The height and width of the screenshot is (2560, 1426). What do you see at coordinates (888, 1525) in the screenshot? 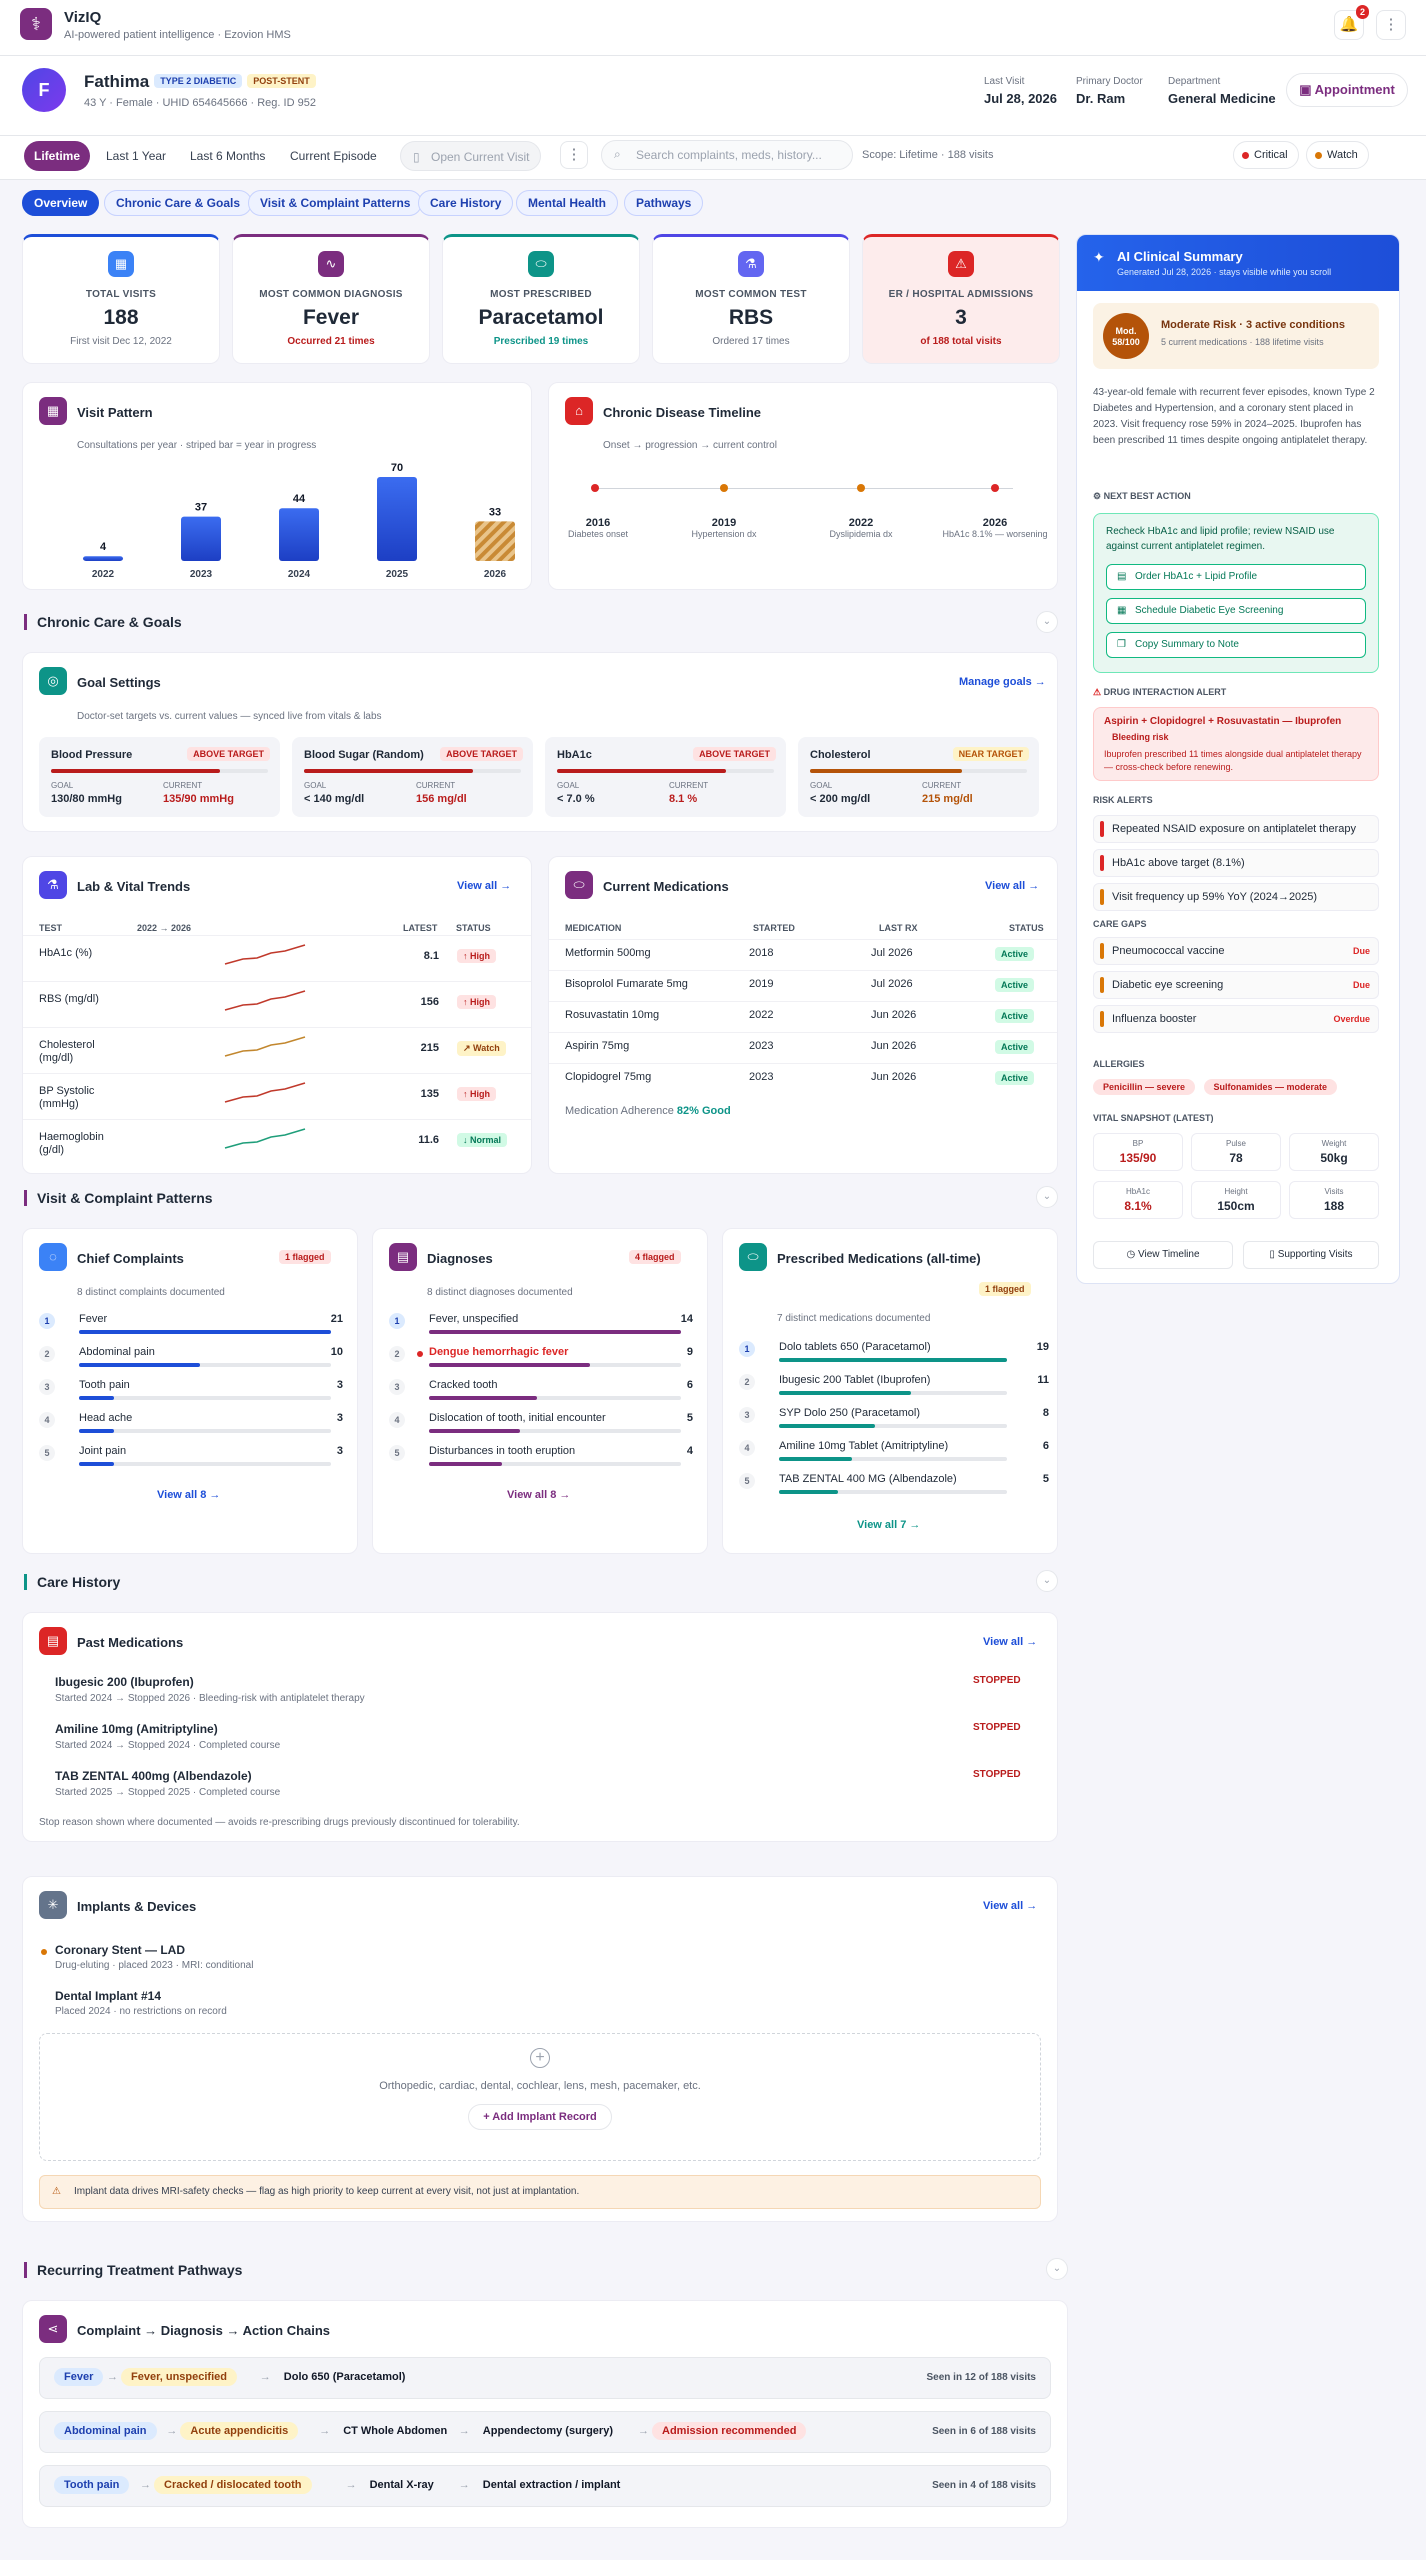
I see `prescribed-view-all-link: View all 7 →` at bounding box center [888, 1525].